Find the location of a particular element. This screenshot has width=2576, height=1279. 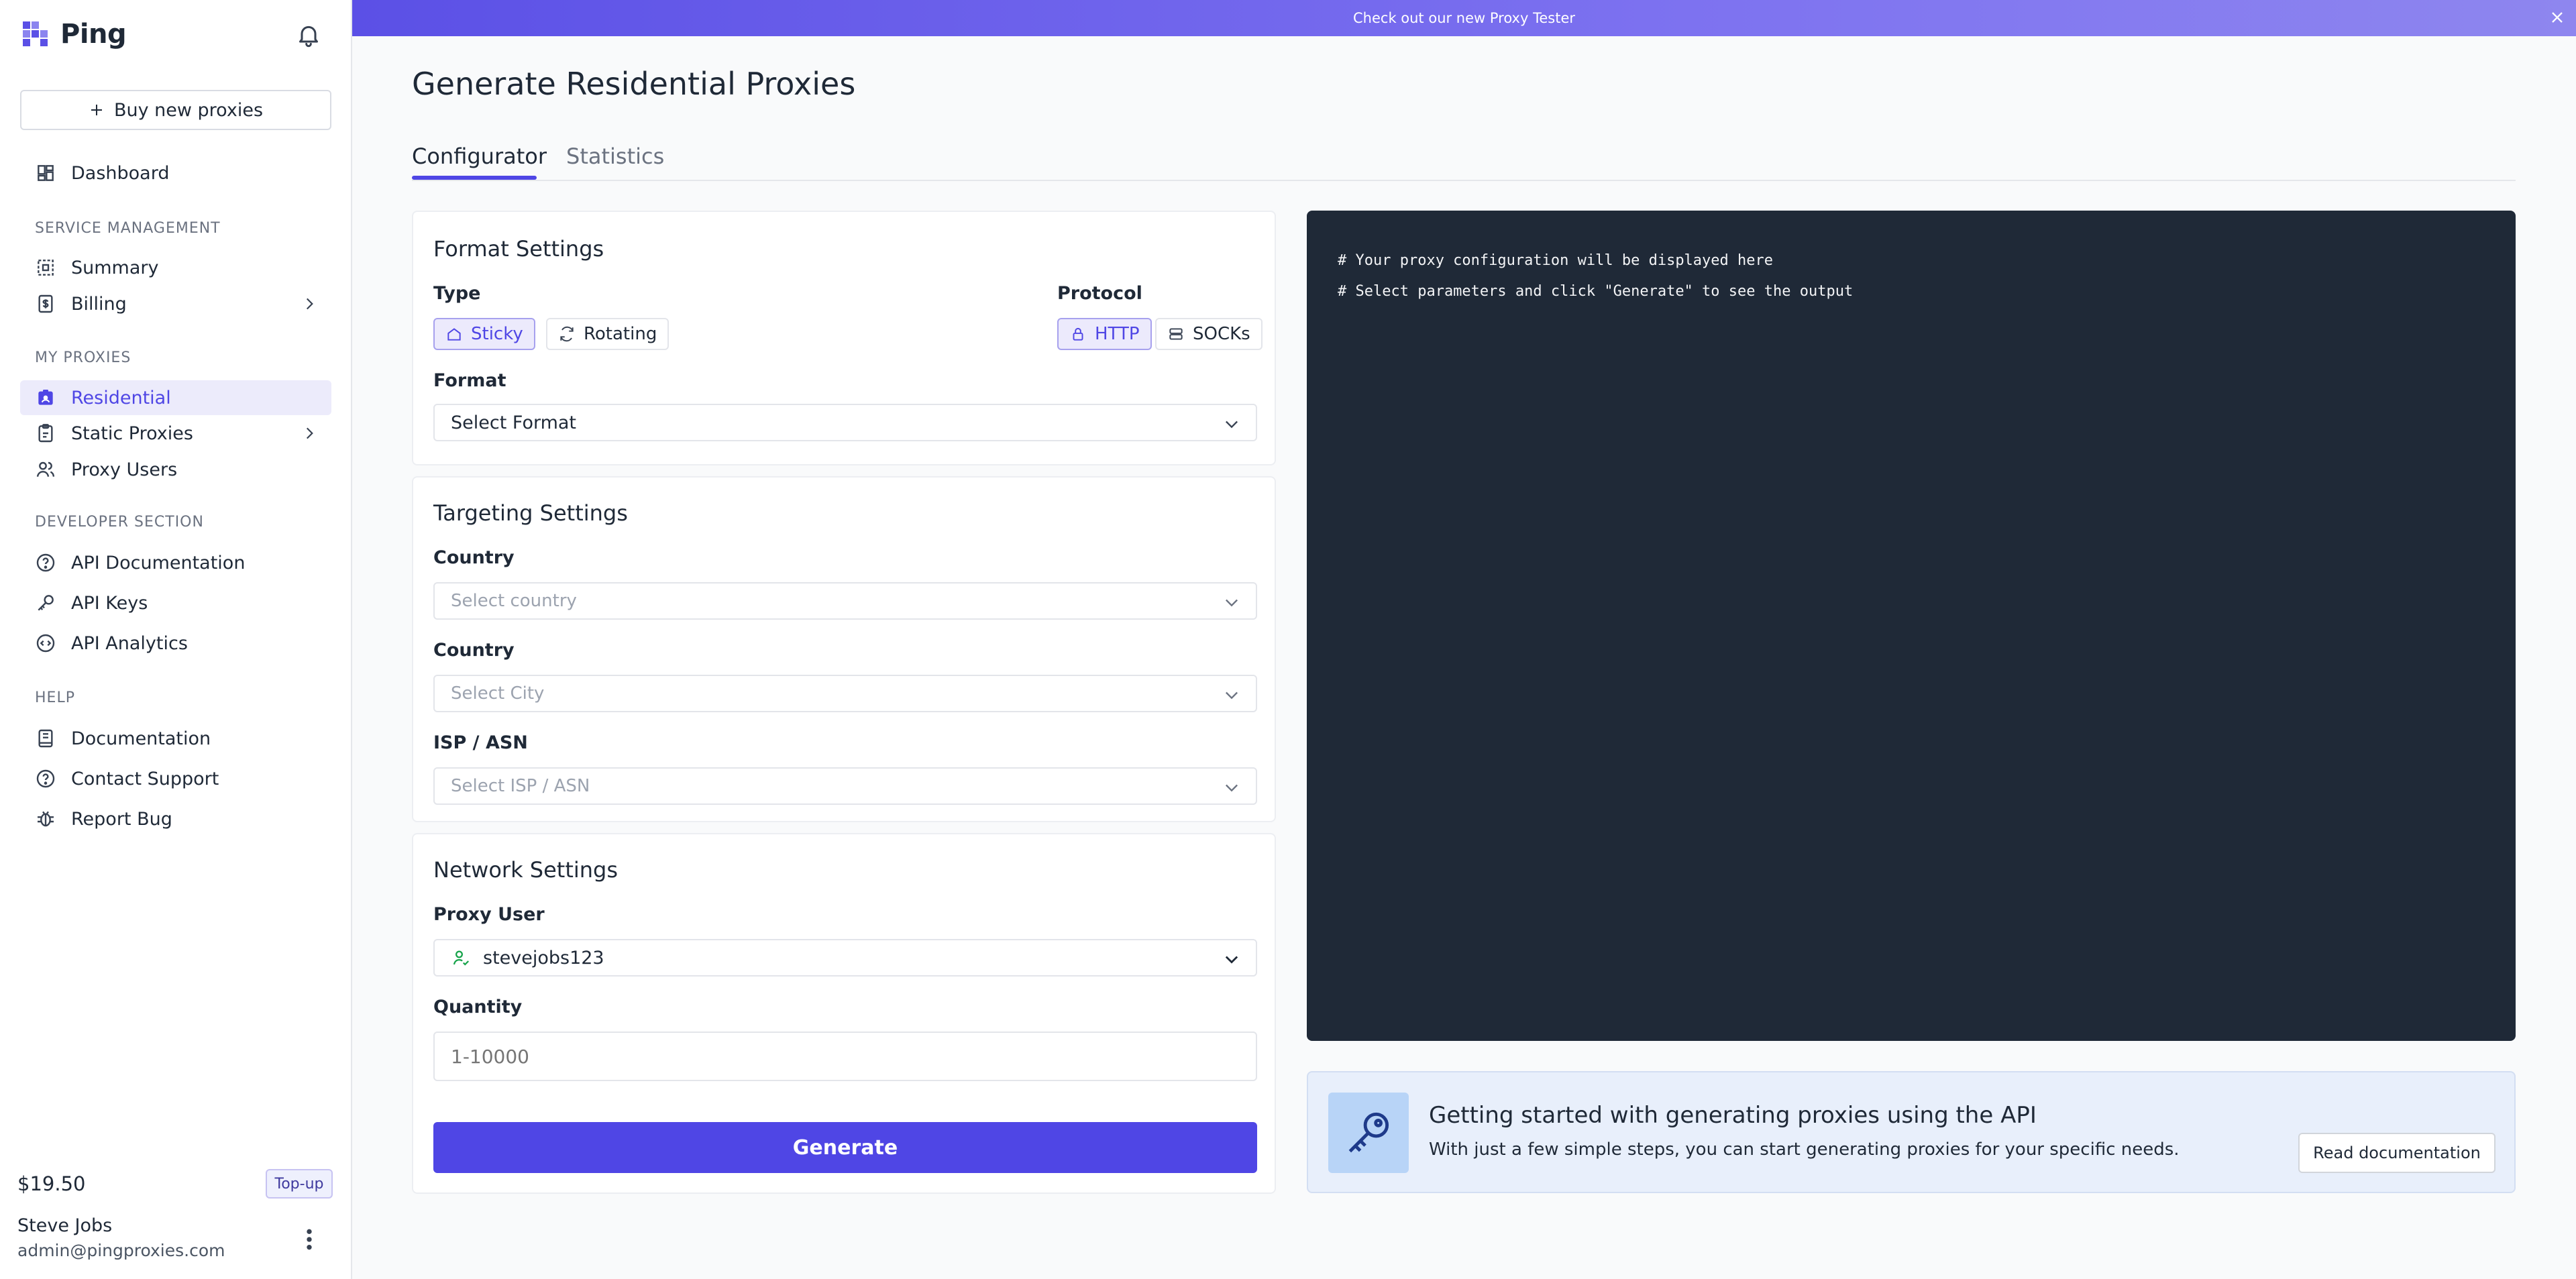

account-balance: $19.50 is located at coordinates (51, 1183).